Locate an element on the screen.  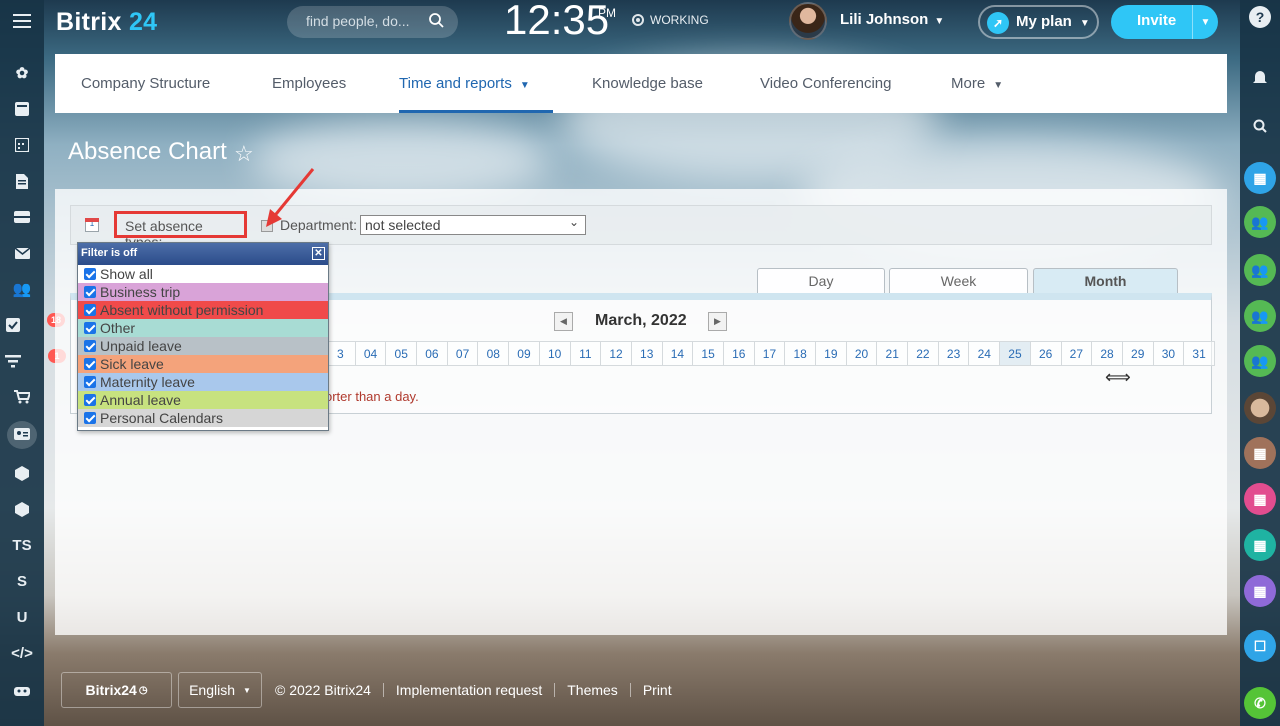
filter-item: Annual leave is located at coordinates (203, 400).